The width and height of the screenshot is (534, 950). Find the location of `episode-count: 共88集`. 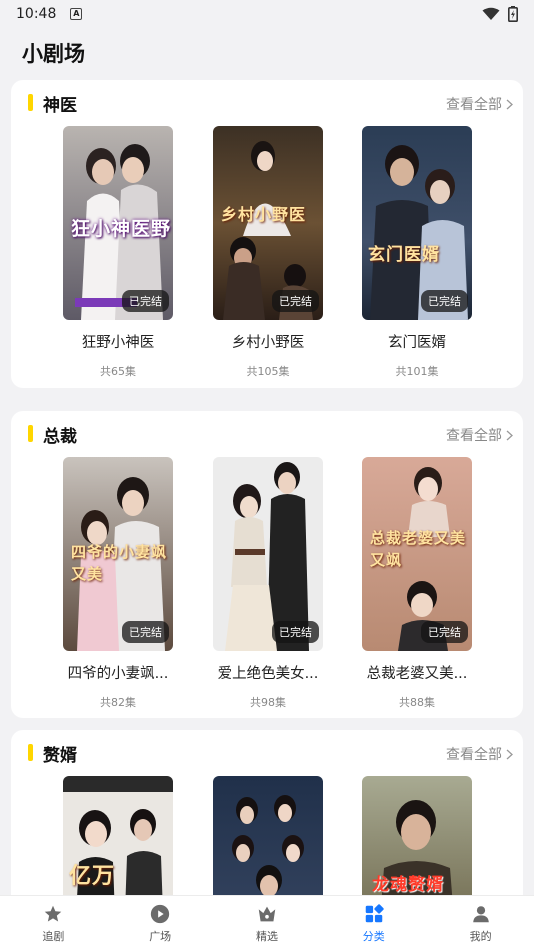

episode-count: 共88集 is located at coordinates (417, 702).